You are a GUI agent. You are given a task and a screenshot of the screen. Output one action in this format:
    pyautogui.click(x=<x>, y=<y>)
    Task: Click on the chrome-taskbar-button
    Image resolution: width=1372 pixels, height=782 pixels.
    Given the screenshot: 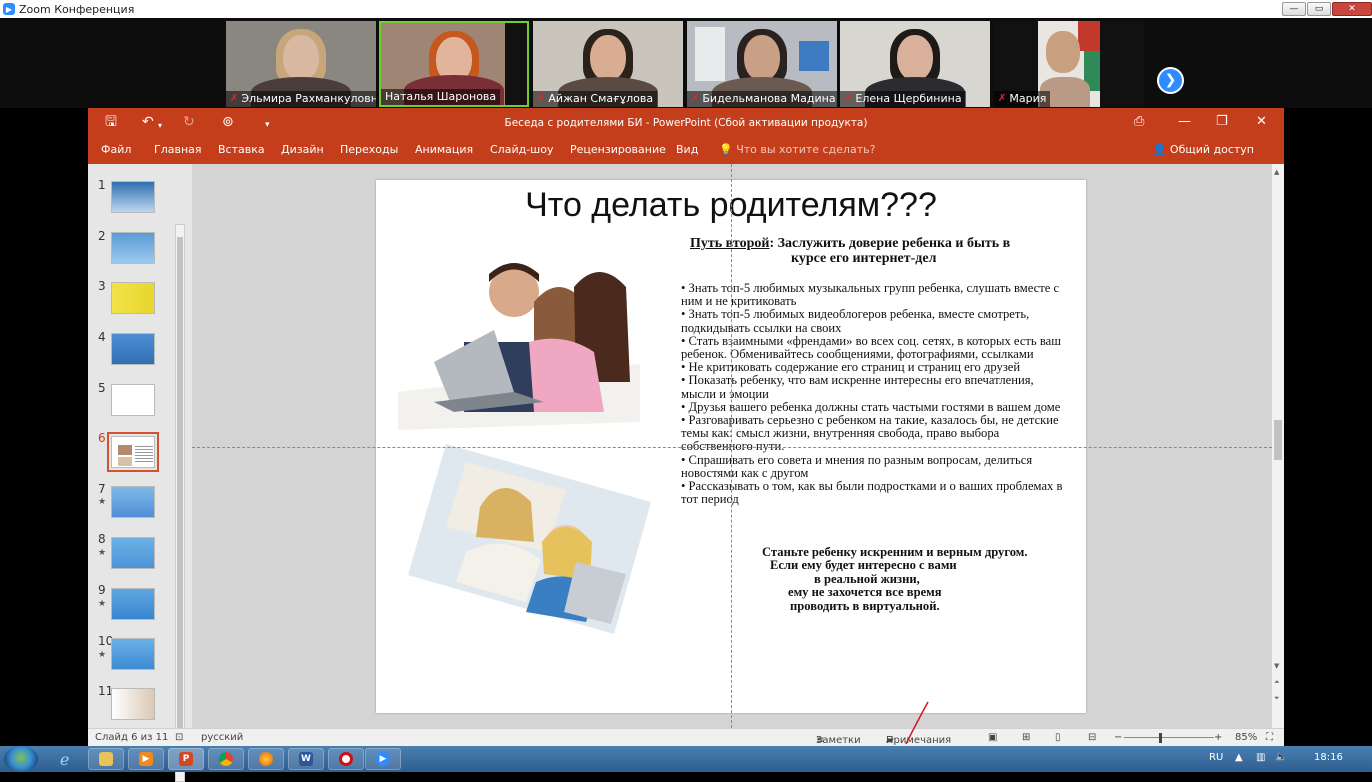 What is the action you would take?
    pyautogui.click(x=226, y=759)
    